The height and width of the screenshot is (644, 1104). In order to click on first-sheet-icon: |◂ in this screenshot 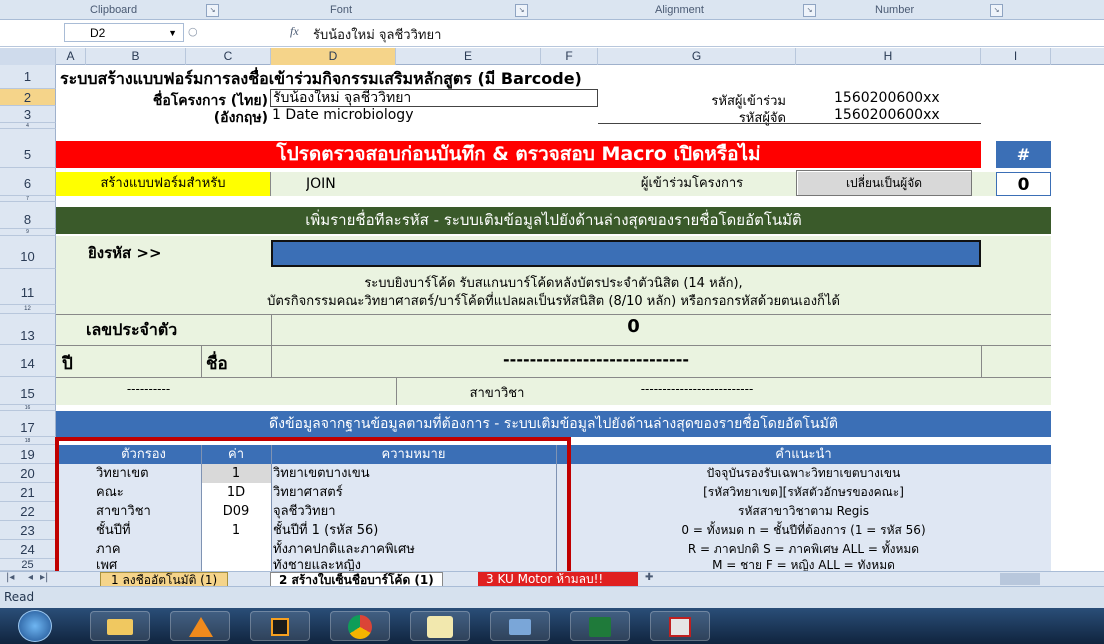, I will do `click(10, 577)`.